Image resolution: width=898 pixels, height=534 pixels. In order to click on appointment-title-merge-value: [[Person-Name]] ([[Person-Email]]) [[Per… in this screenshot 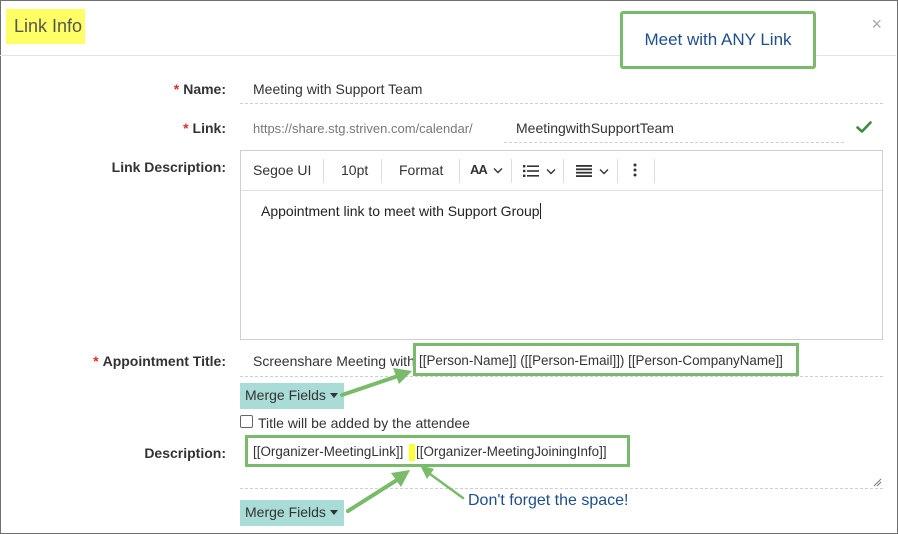, I will do `click(601, 360)`.